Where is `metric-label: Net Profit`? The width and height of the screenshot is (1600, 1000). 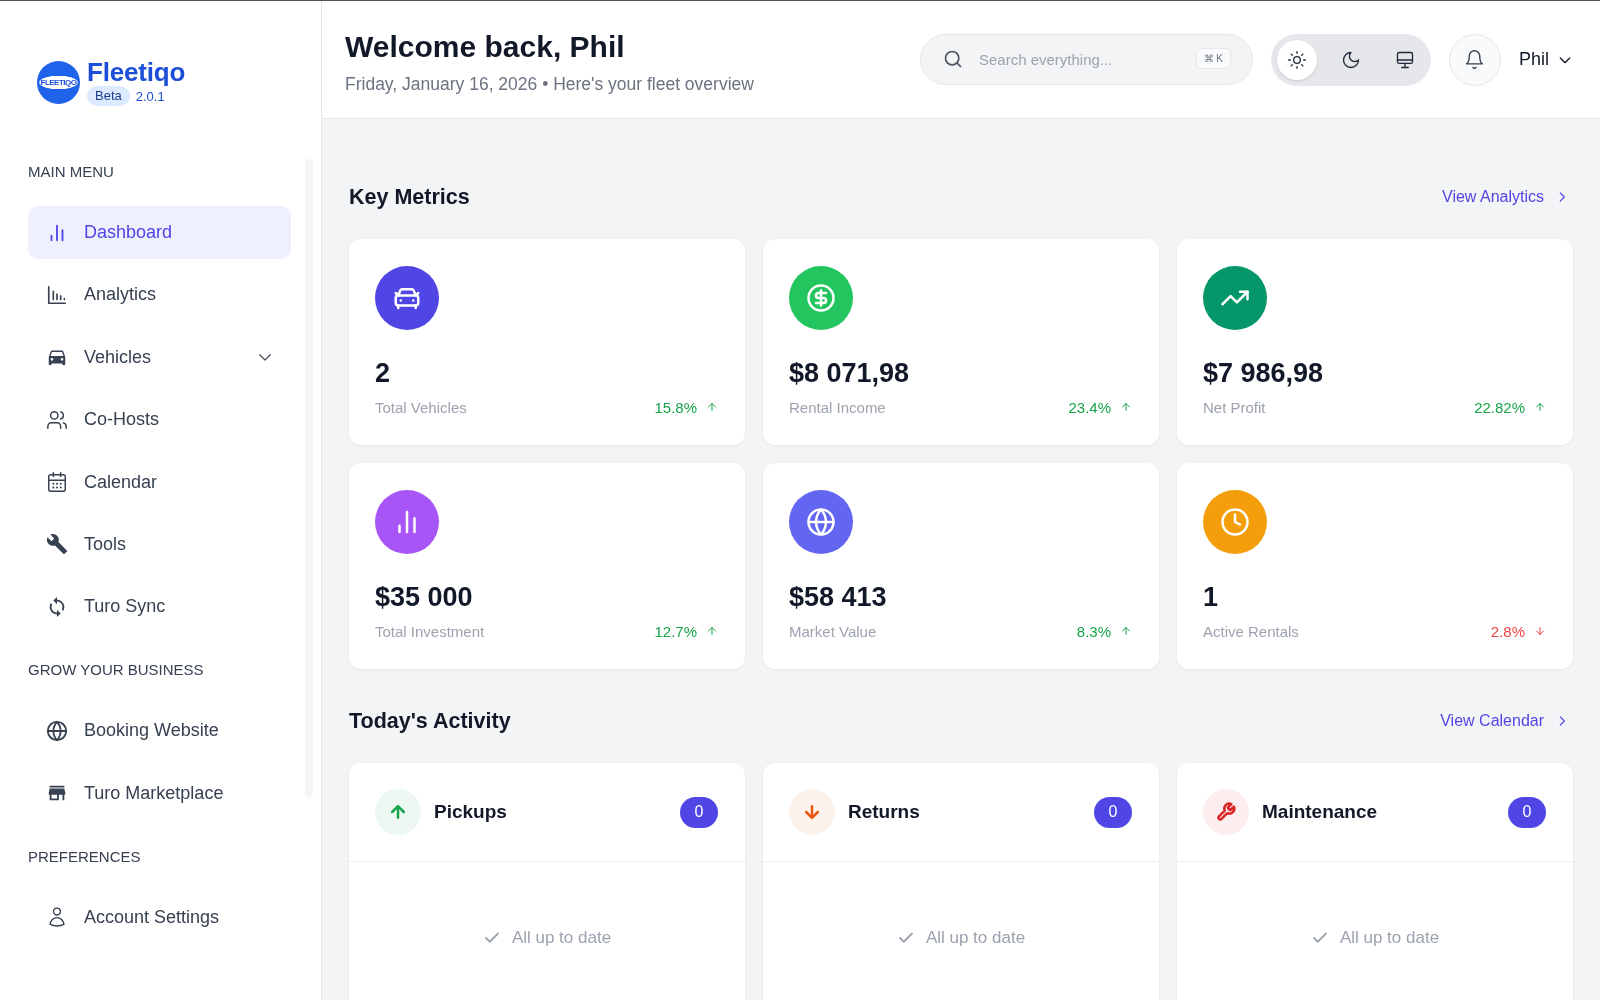 metric-label: Net Profit is located at coordinates (1234, 407).